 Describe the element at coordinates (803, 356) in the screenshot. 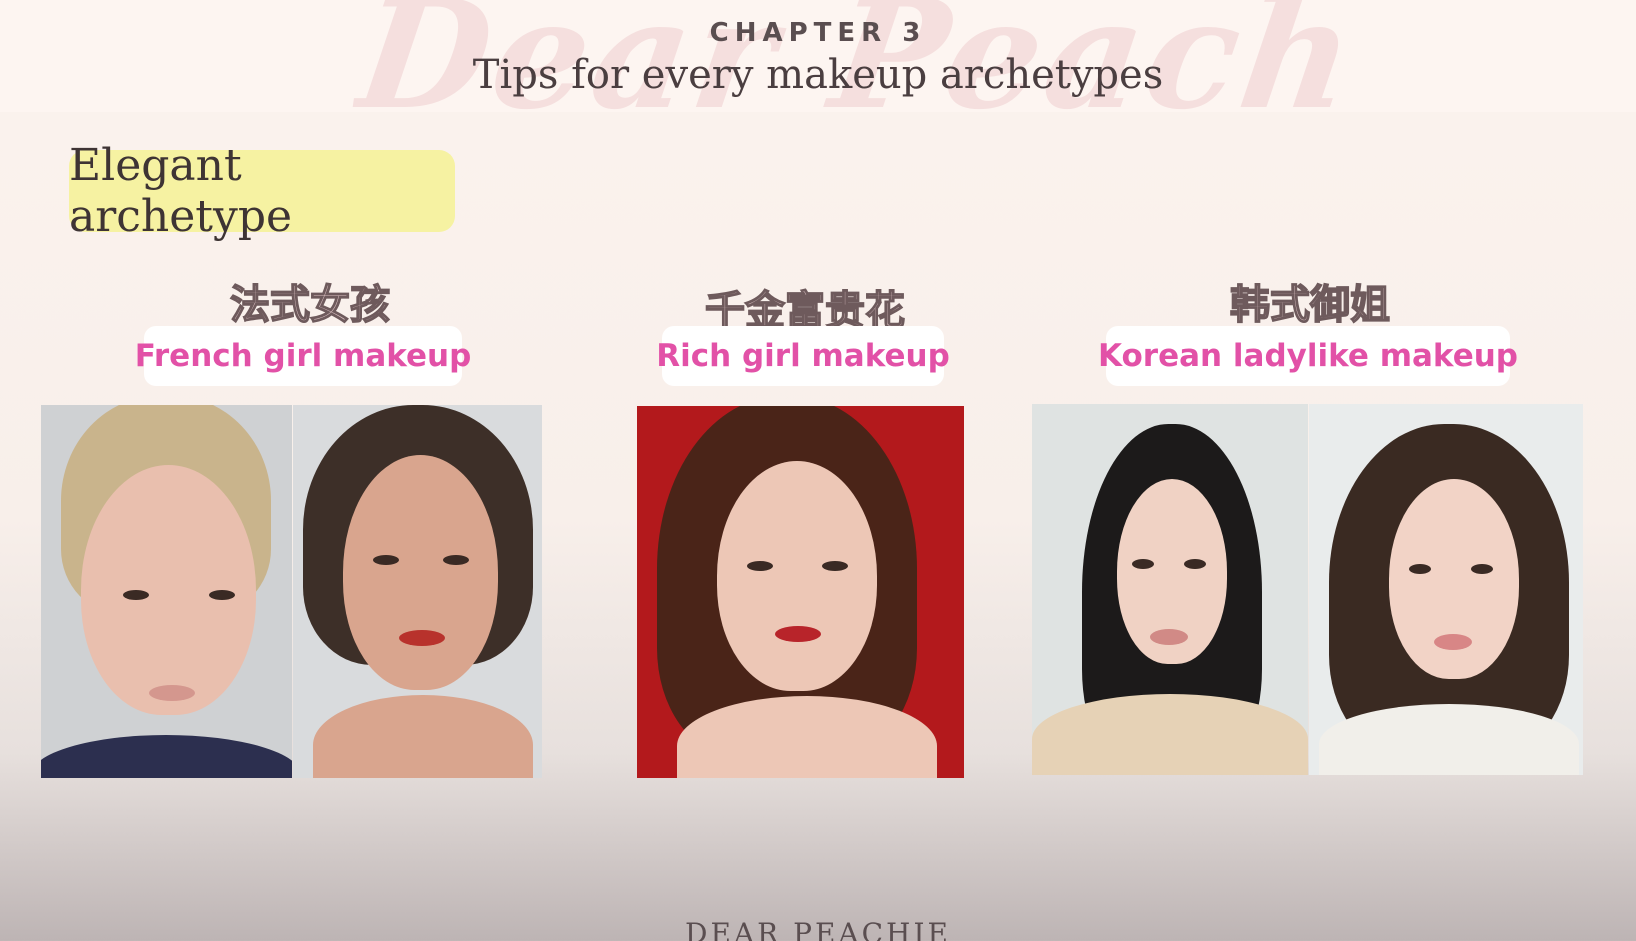

I see `rich-girl-label: Rich girl makeup` at that location.